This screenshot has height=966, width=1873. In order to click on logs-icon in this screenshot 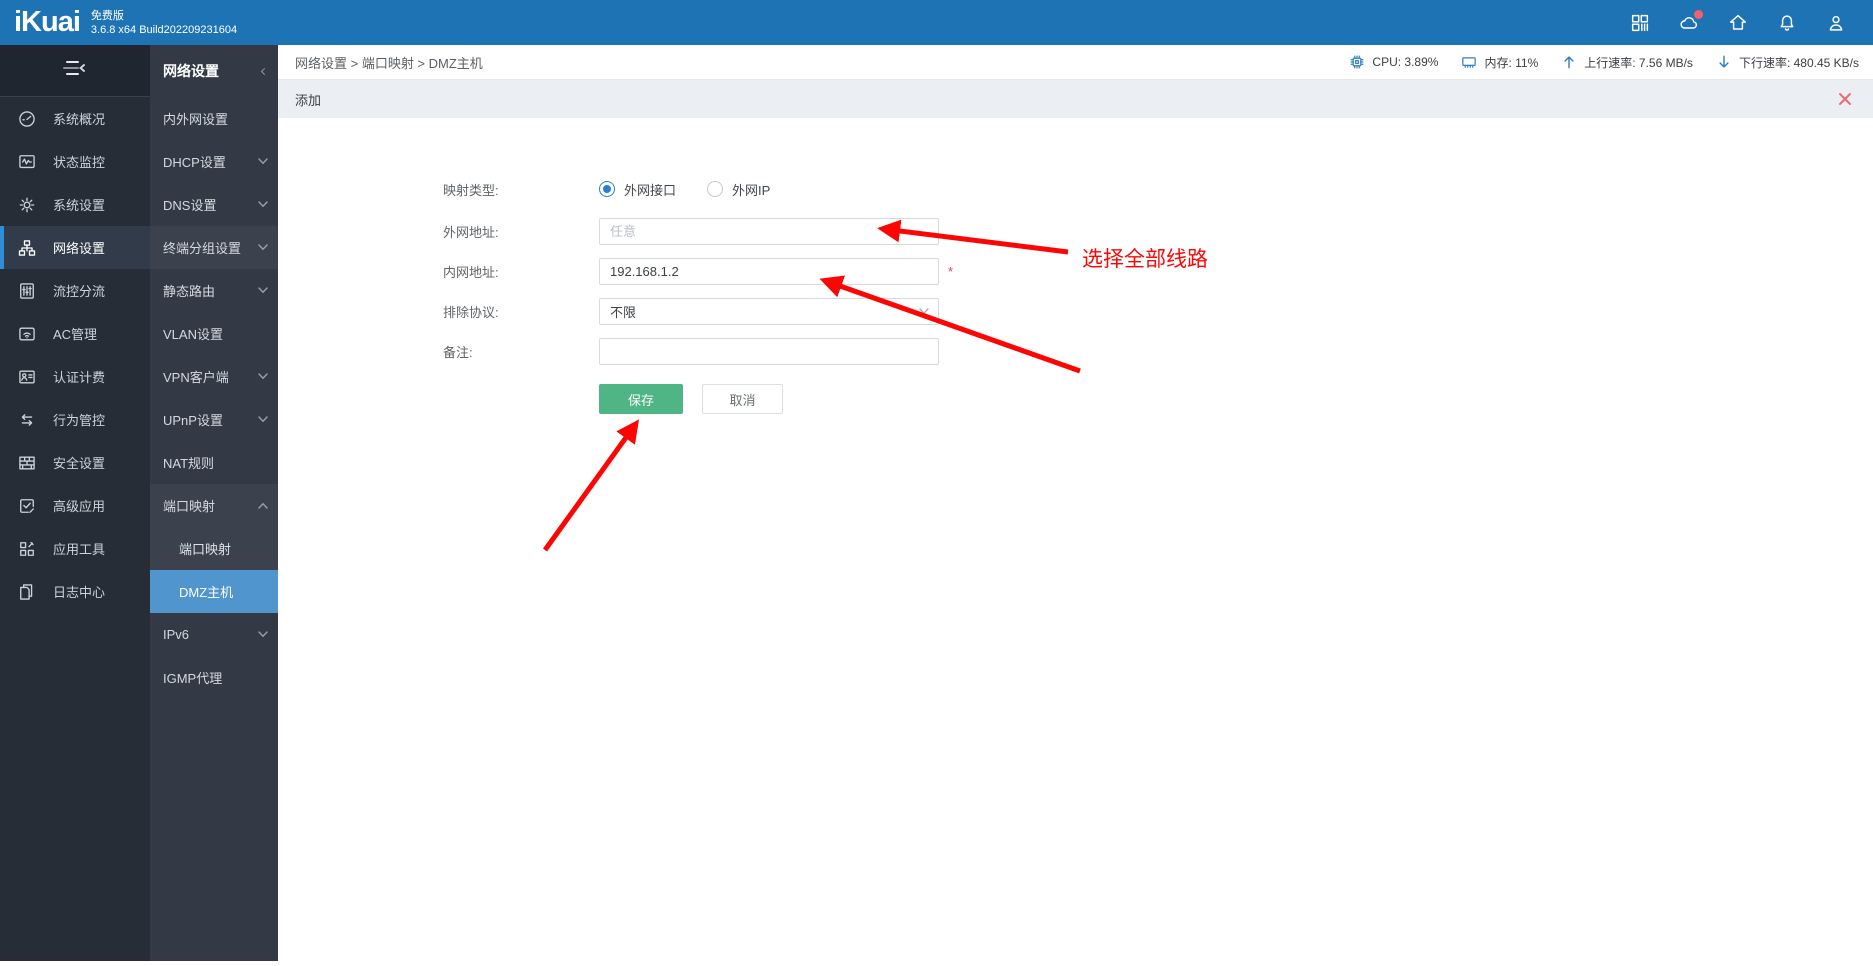, I will do `click(27, 592)`.